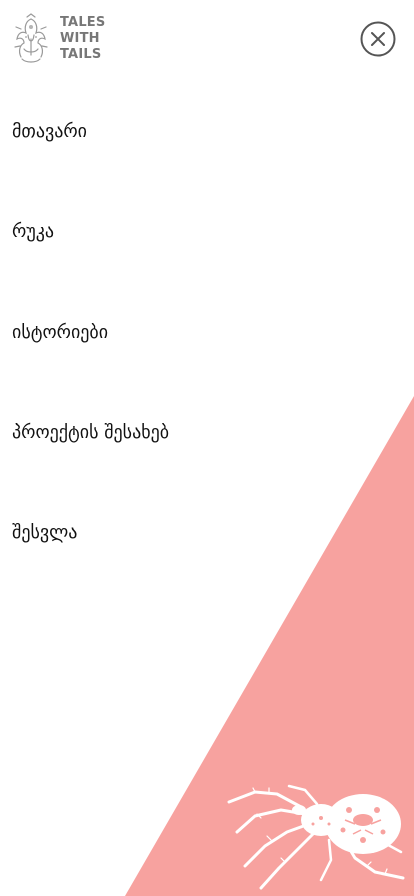 This screenshot has width=414, height=896. I want to click on close-button, so click(378, 39).